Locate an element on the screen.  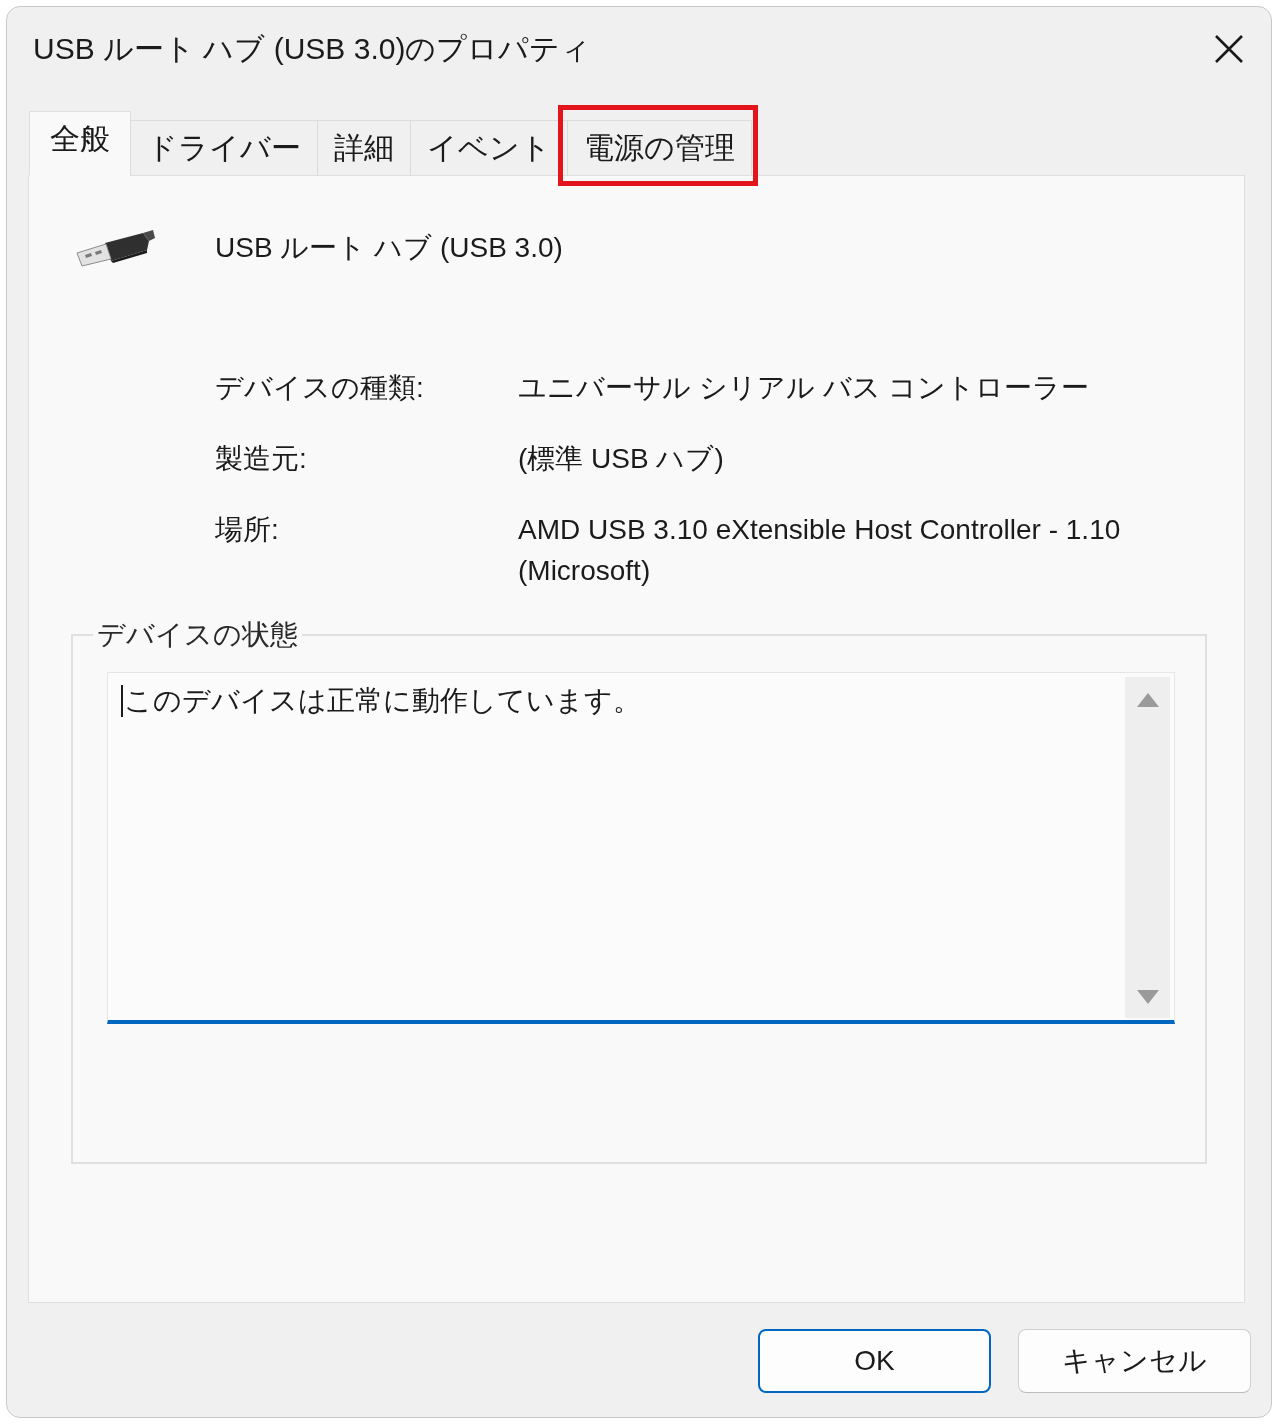
text-cursor is located at coordinates (122, 701).